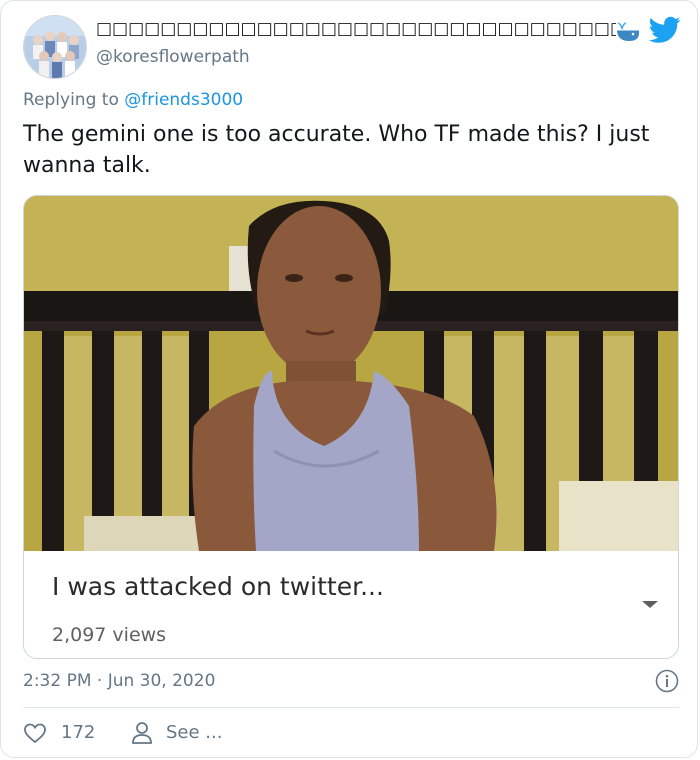 This screenshot has height=760, width=700. What do you see at coordinates (119, 681) in the screenshot?
I see `tweet-timestamp: 2:32 PM · Jun 30, 2020` at bounding box center [119, 681].